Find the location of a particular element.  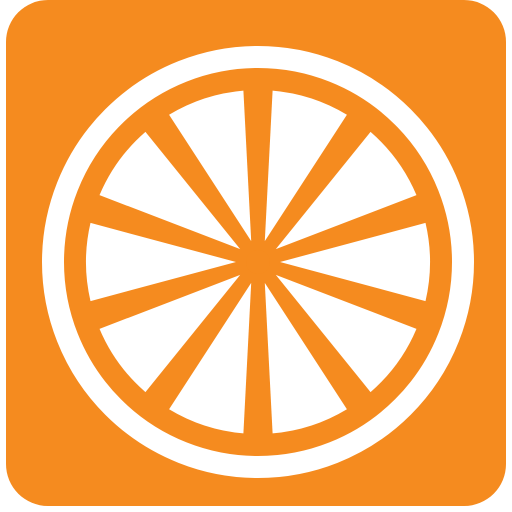

orange-center is located at coordinates (258, 262).